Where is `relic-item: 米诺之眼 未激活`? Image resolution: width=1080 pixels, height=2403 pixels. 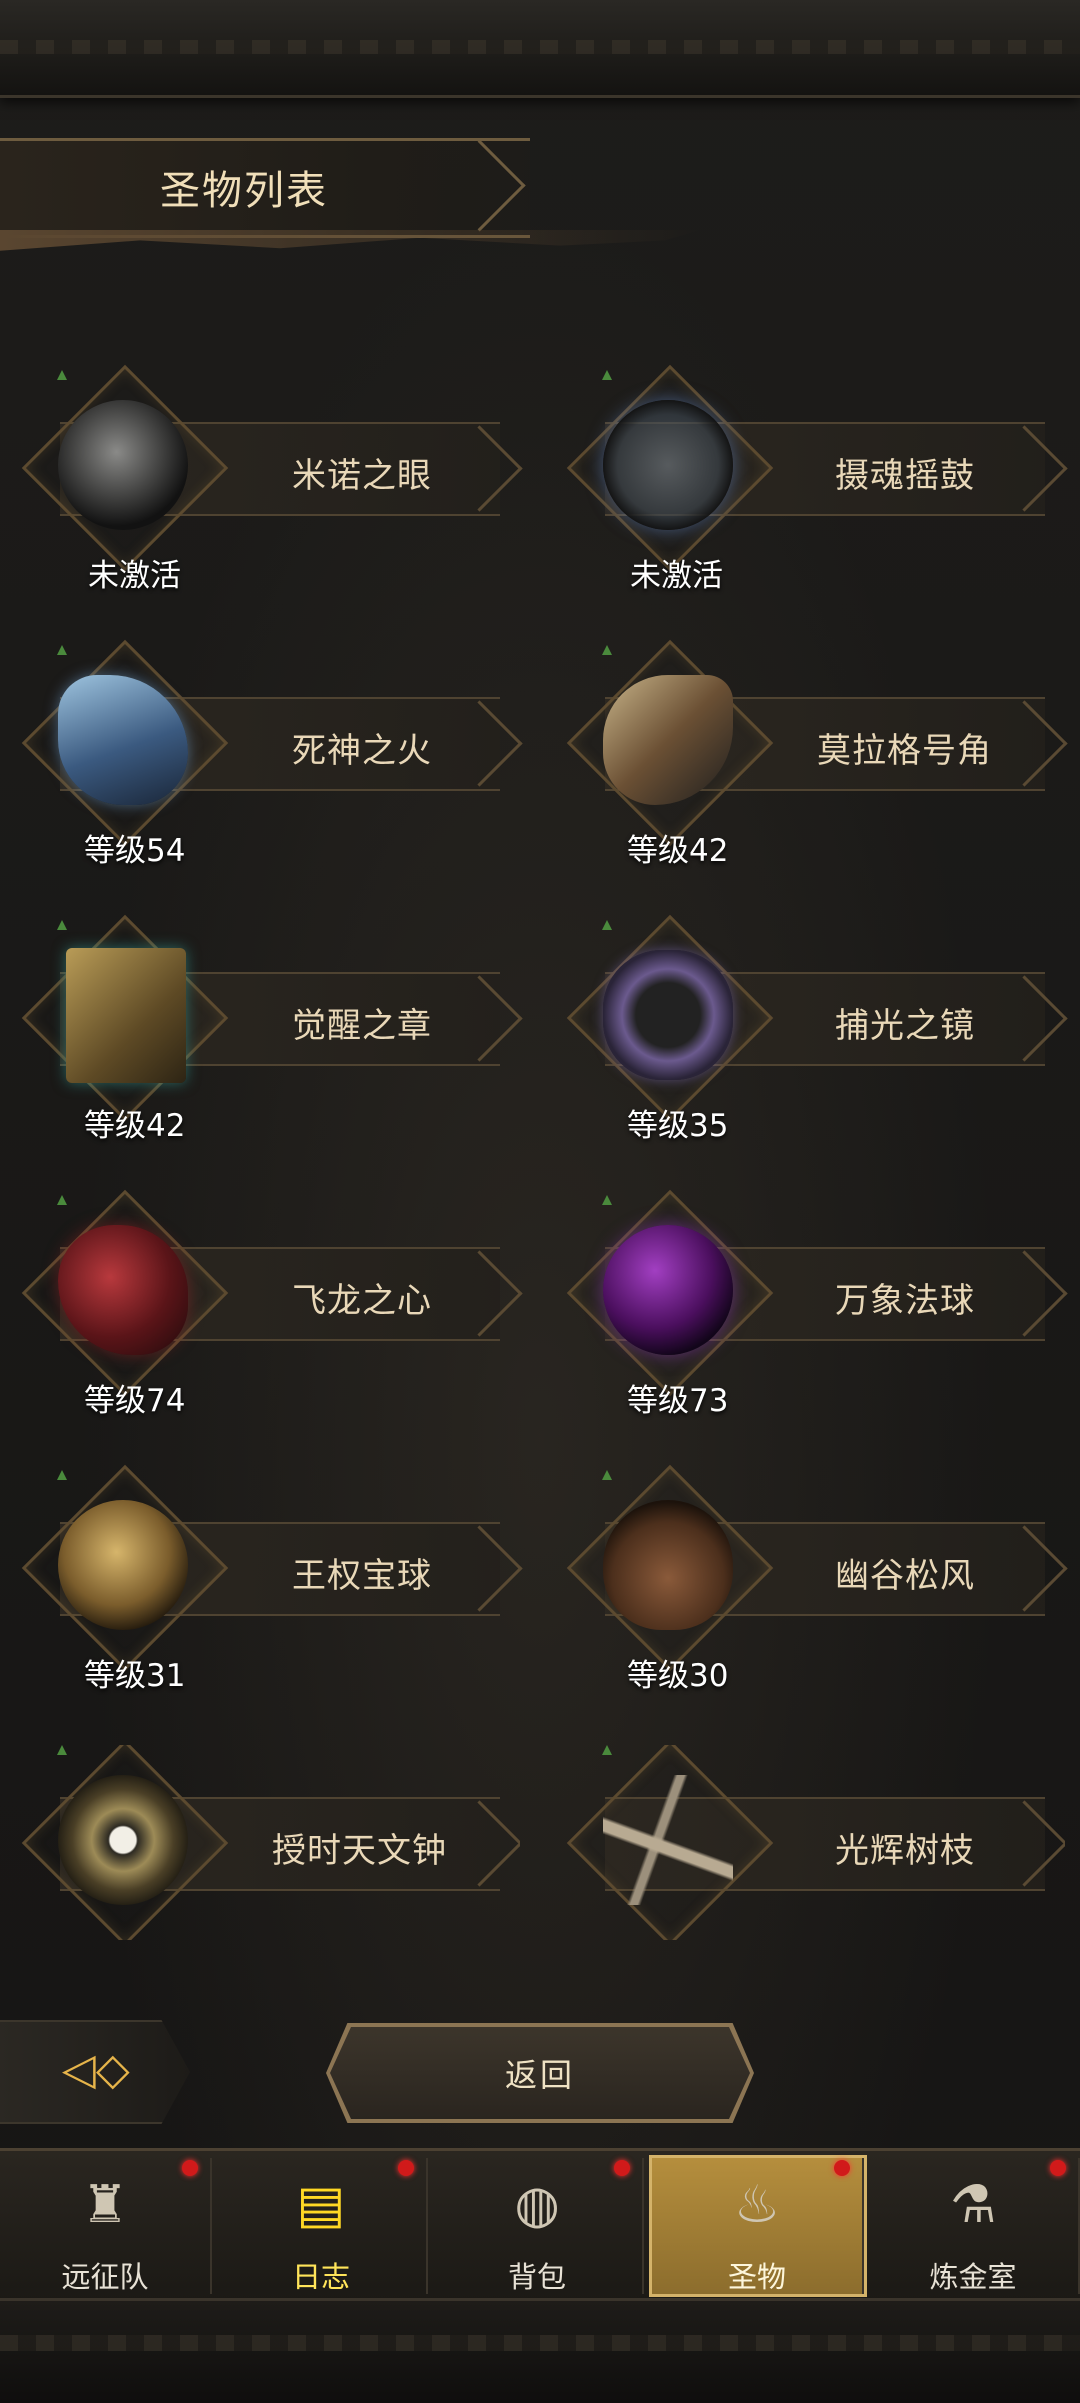 relic-item: 米诺之眼 未激活 is located at coordinates (260, 487).